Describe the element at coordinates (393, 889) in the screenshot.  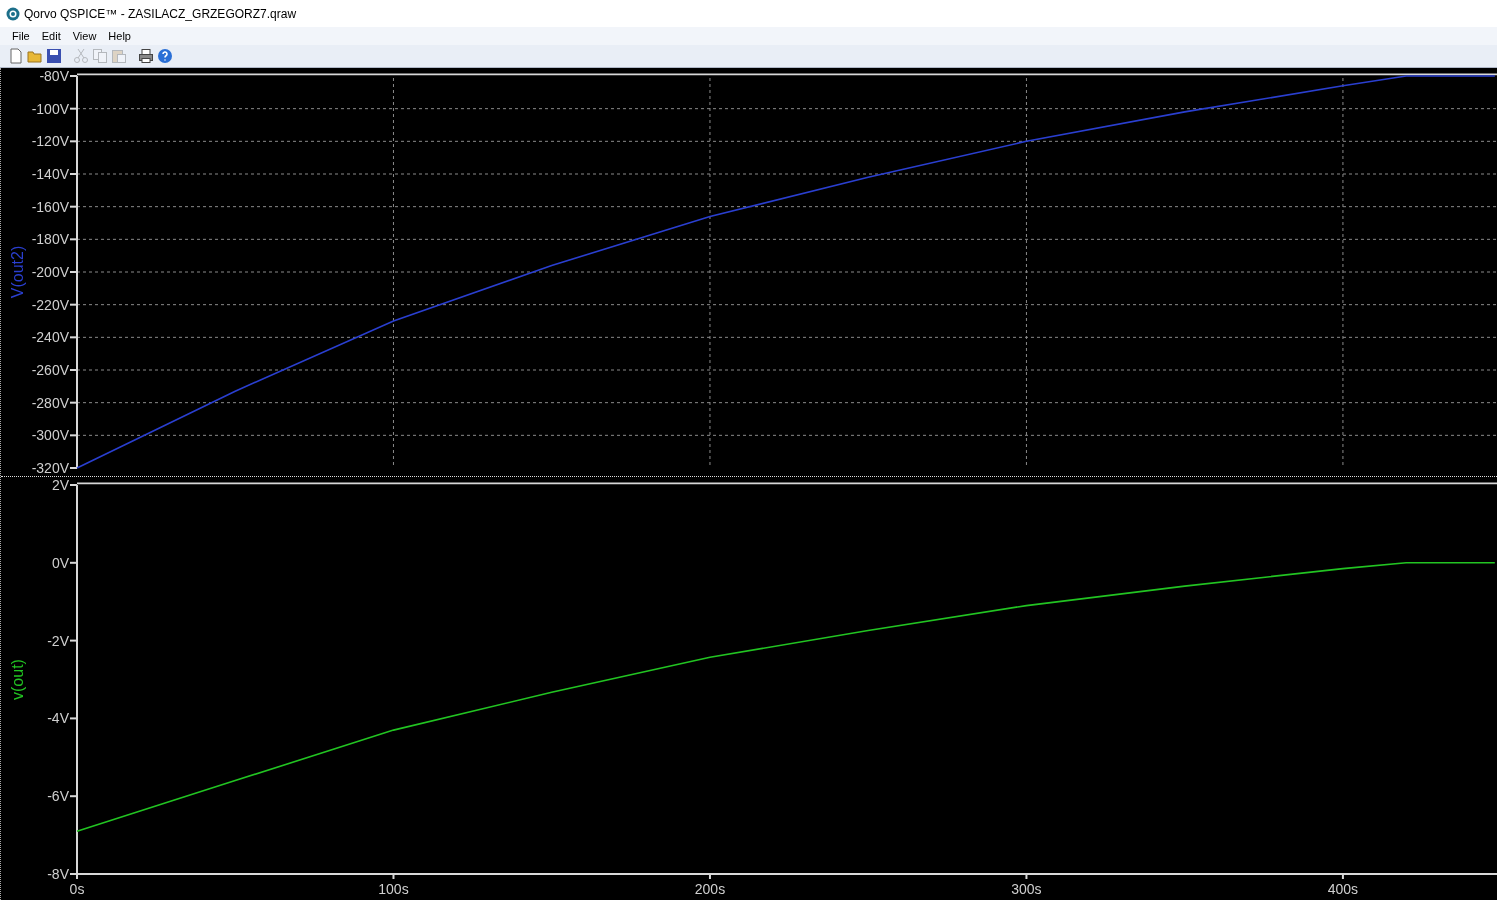
I see `x-axis-label: 100s` at that location.